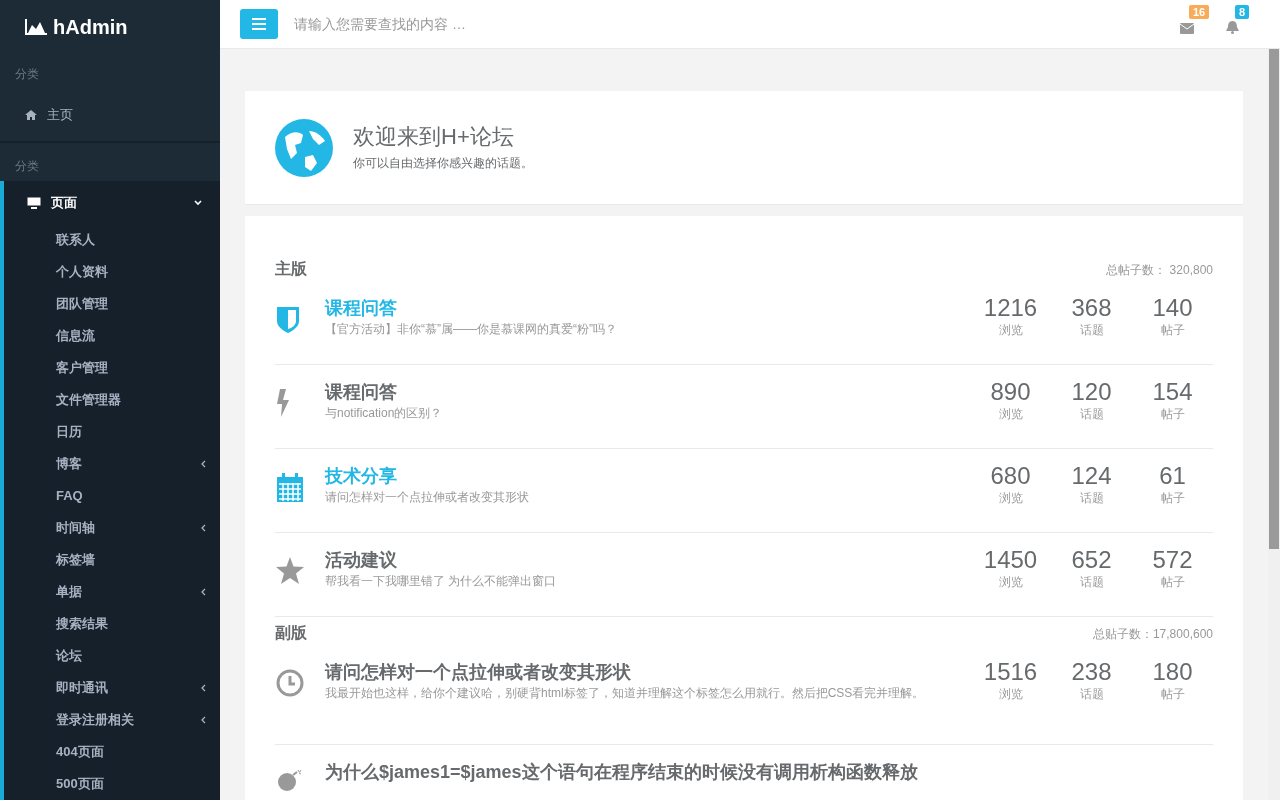  Describe the element at coordinates (1152, 634) in the screenshot. I see `post-total: 总贴子数：17,800,600` at that location.